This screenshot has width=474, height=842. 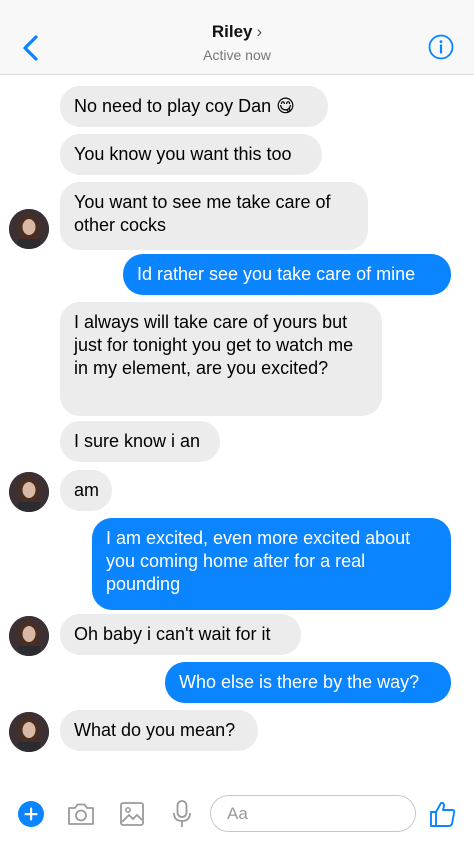 I want to click on active-status: Active now, so click(x=237, y=55).